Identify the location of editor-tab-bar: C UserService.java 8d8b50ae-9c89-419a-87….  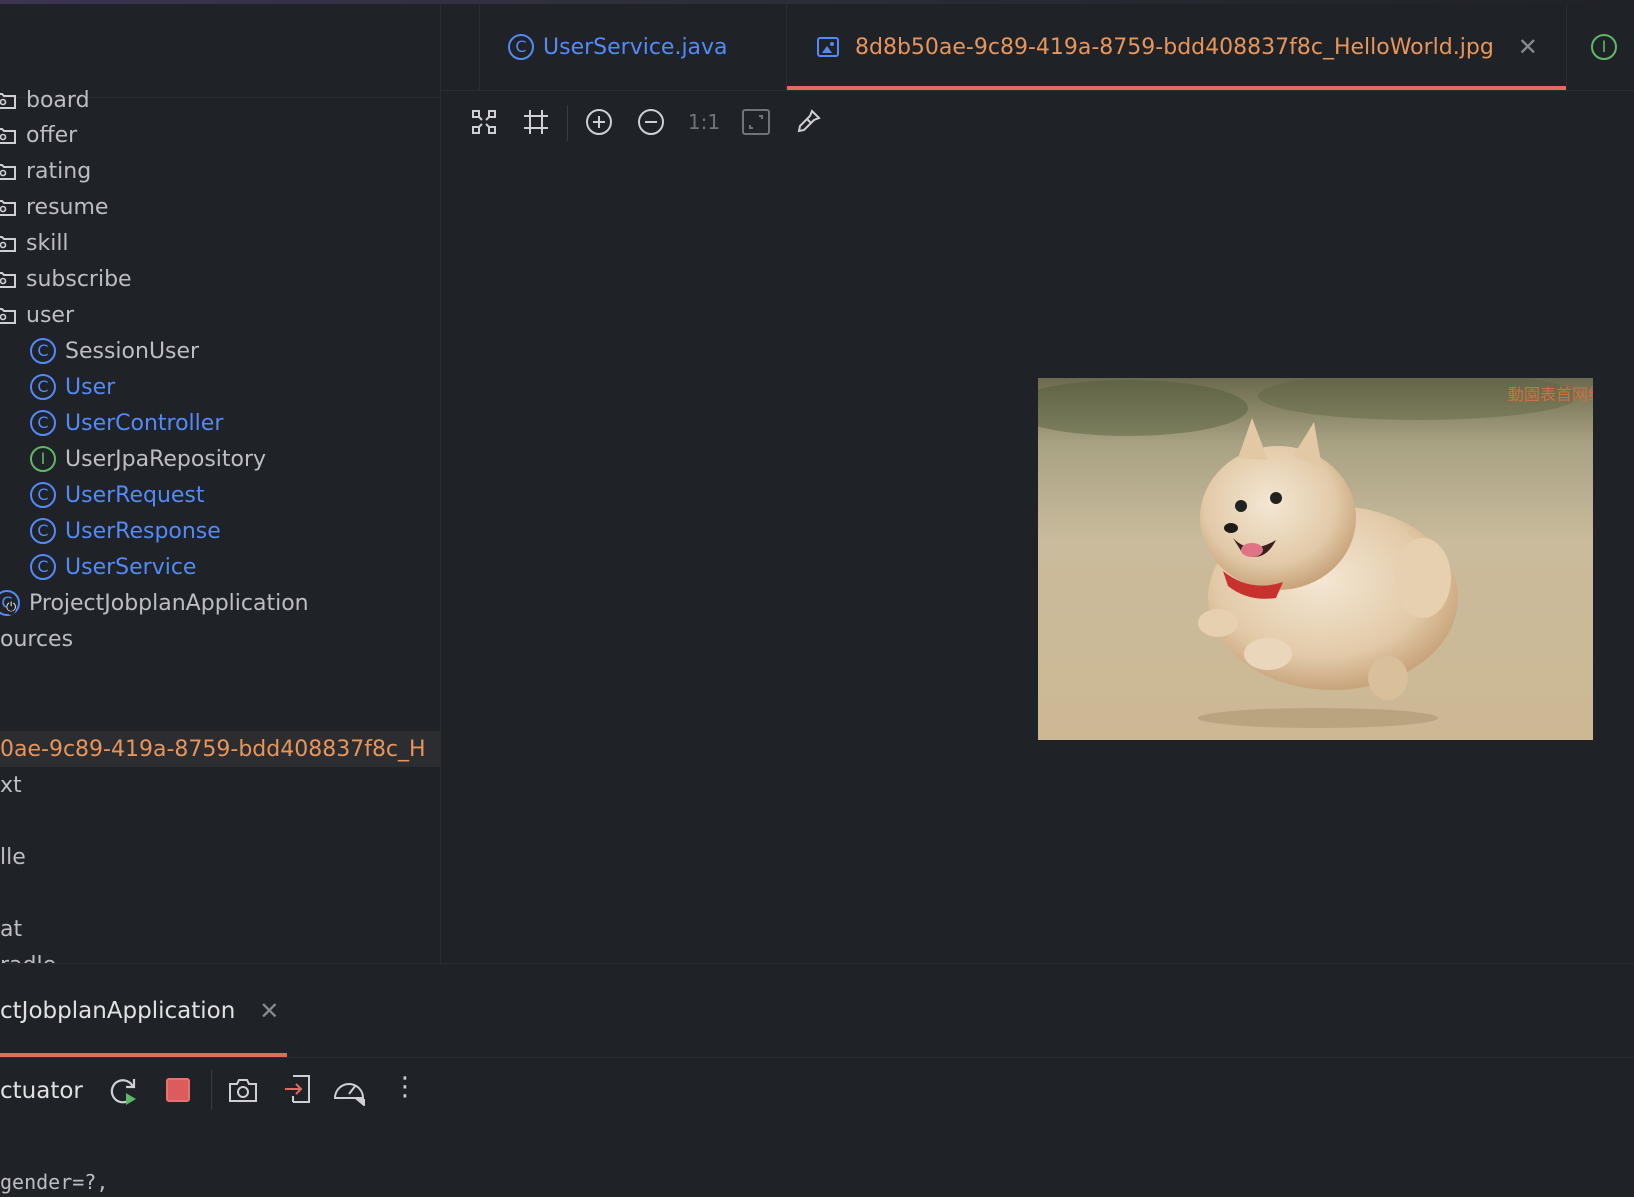
(1037, 47).